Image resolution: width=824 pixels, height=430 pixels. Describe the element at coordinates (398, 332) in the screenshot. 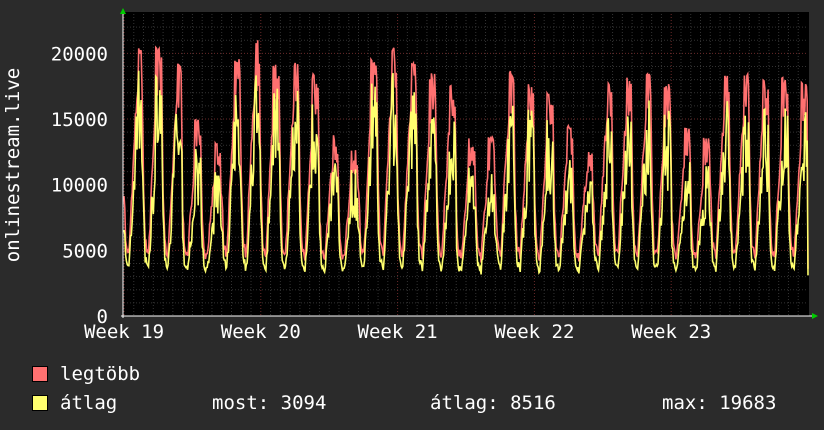

I see `x-tick-label: Week 21` at that location.